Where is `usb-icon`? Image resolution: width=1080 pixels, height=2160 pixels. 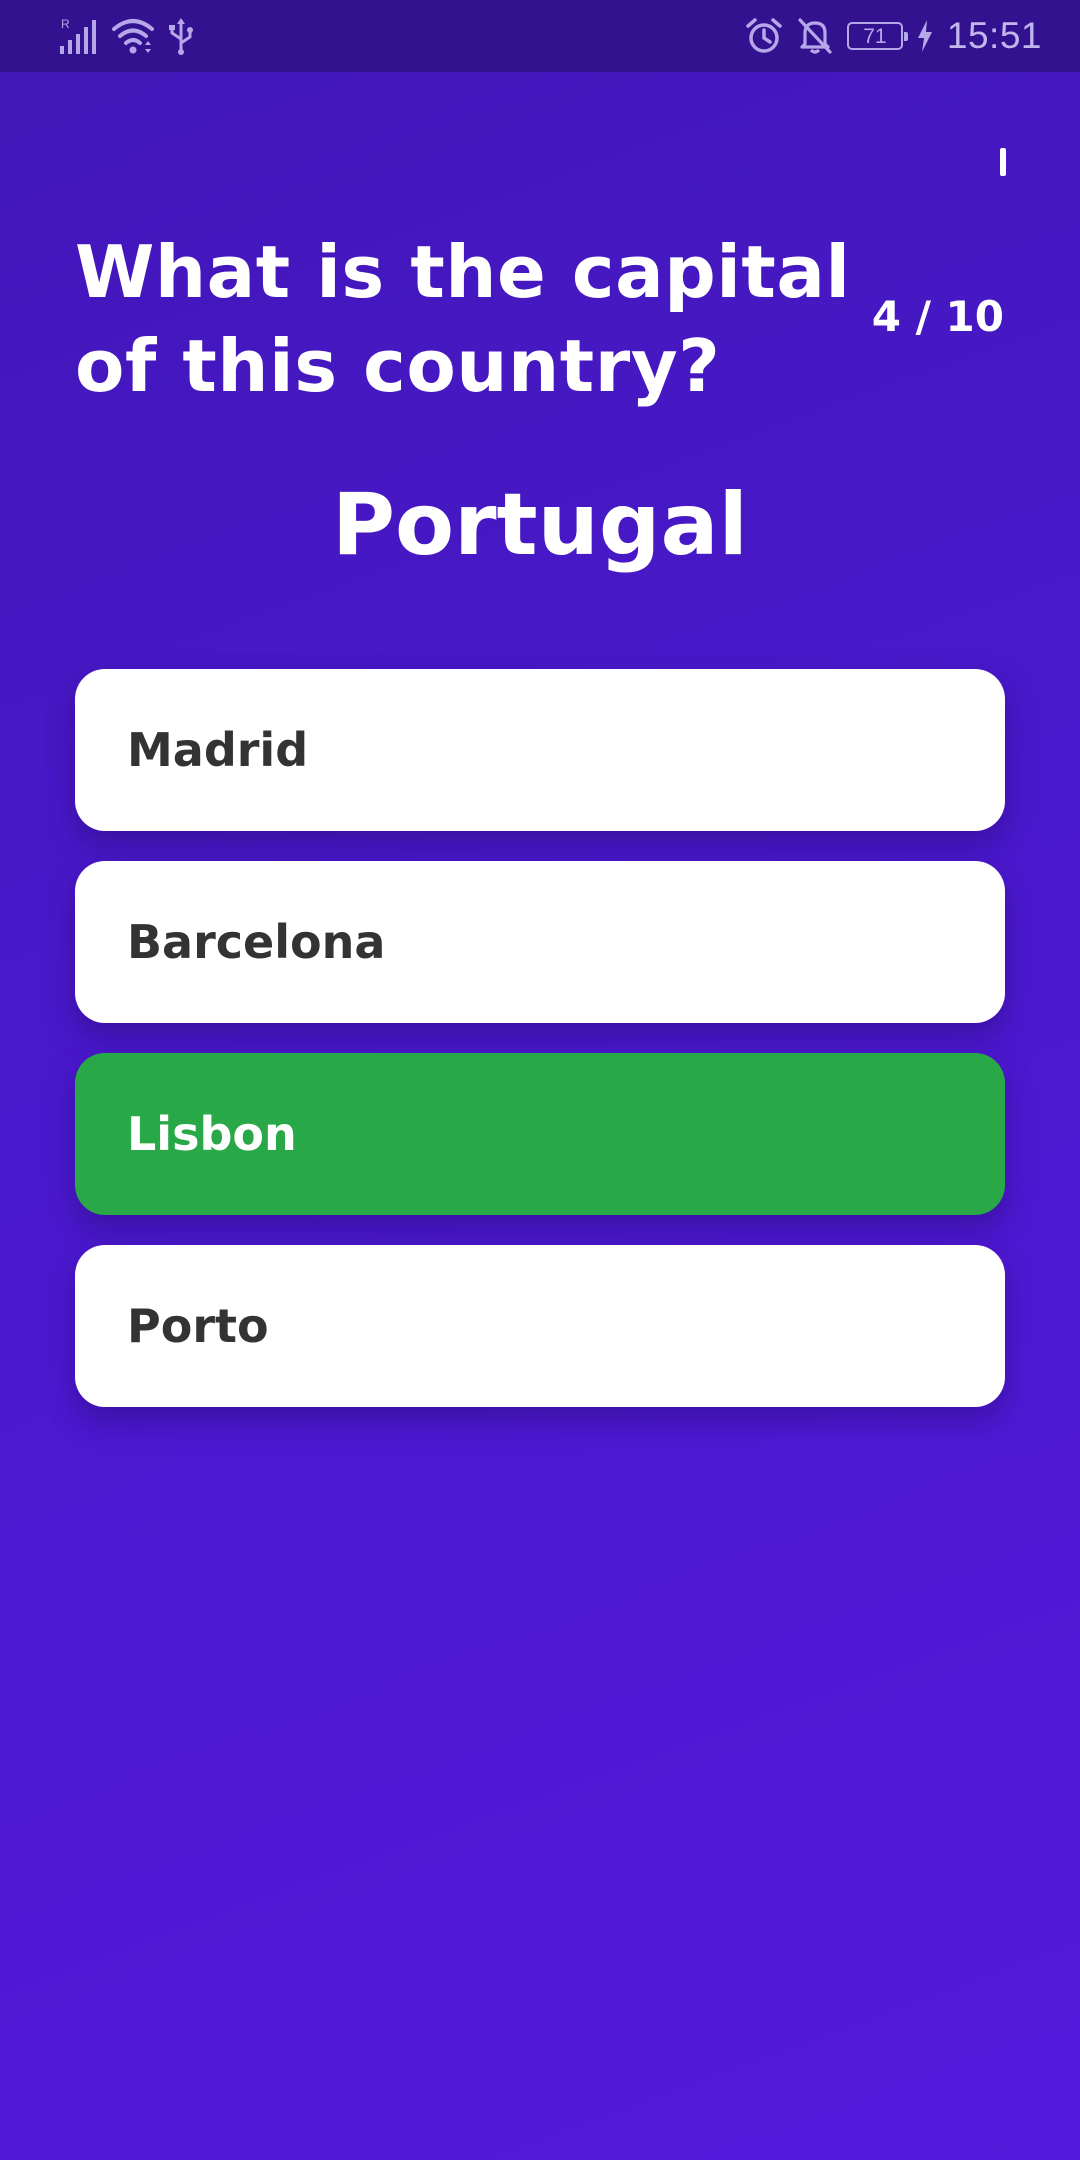
usb-icon is located at coordinates (181, 36).